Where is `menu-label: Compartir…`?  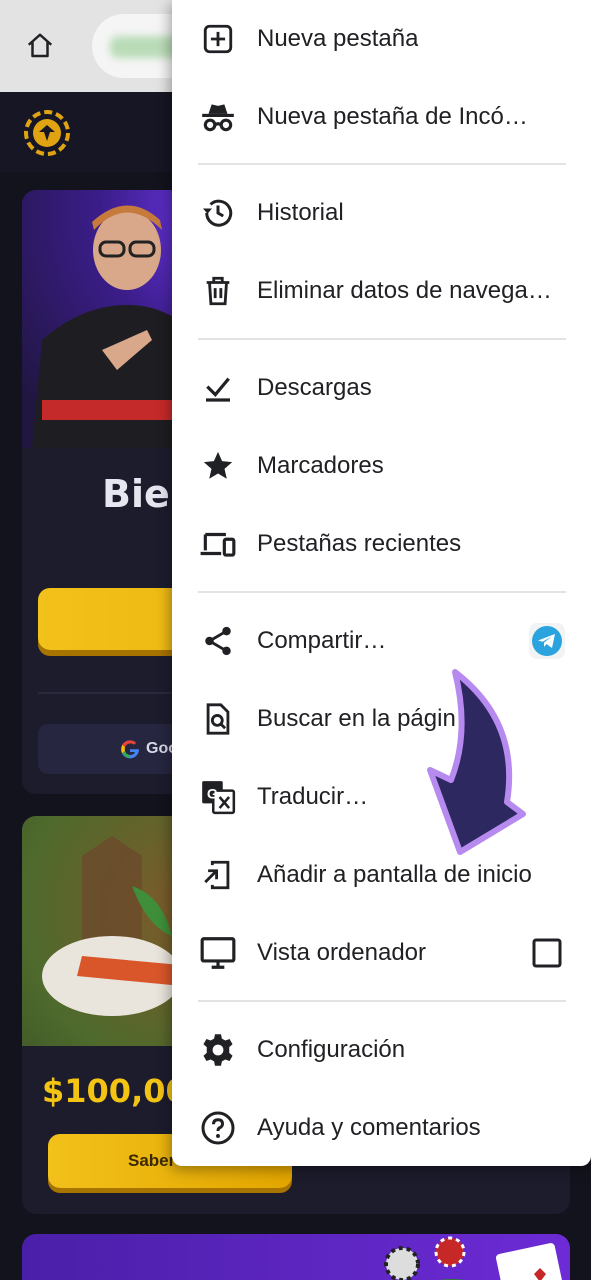 menu-label: Compartir… is located at coordinates (322, 640).